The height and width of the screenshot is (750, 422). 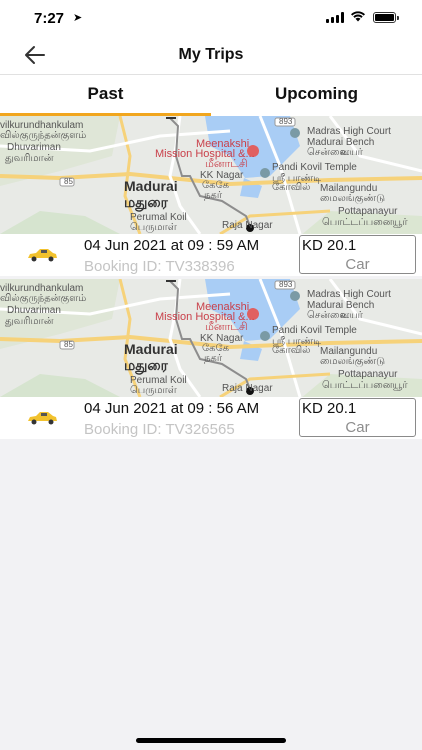 What do you see at coordinates (211, 740) in the screenshot?
I see `home-indicator` at bounding box center [211, 740].